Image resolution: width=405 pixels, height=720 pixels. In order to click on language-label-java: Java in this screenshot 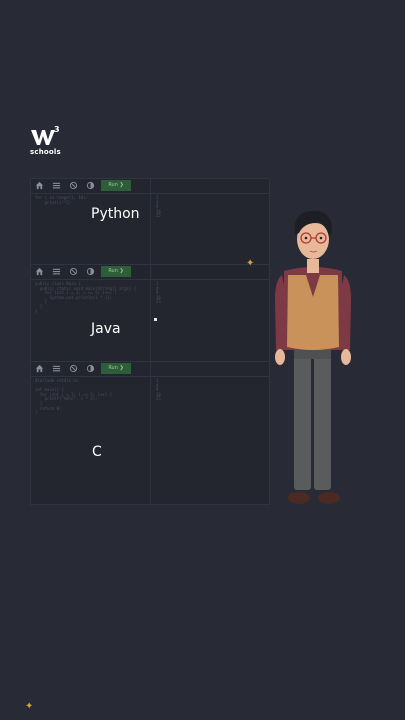, I will do `click(106, 329)`.